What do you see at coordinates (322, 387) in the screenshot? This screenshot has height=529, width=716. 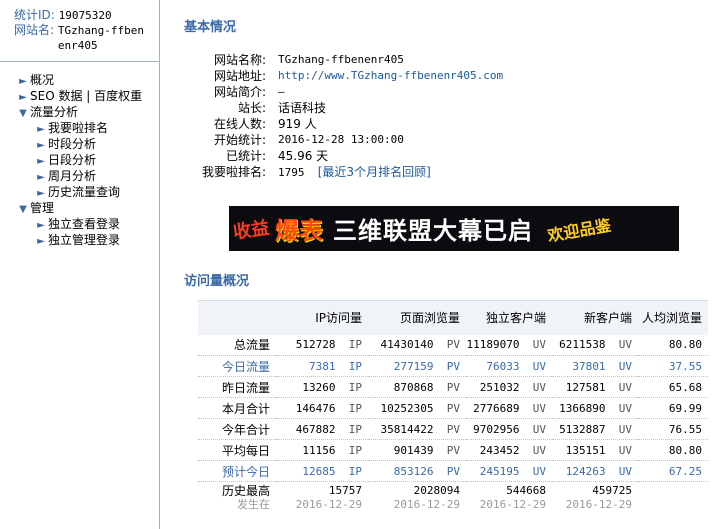 I see `cell-ip: 13260 IP` at bounding box center [322, 387].